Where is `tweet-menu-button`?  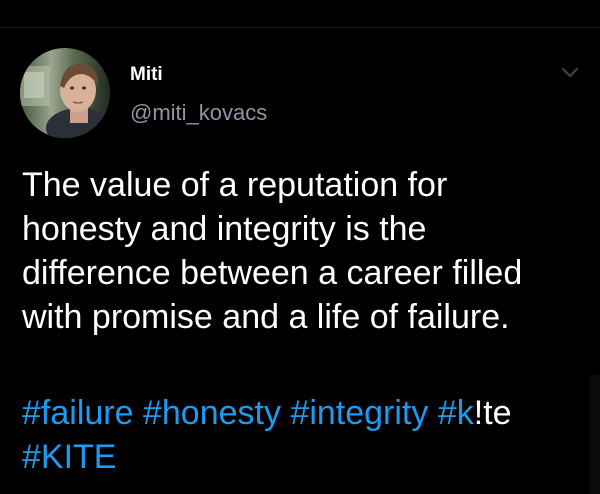 tweet-menu-button is located at coordinates (570, 73).